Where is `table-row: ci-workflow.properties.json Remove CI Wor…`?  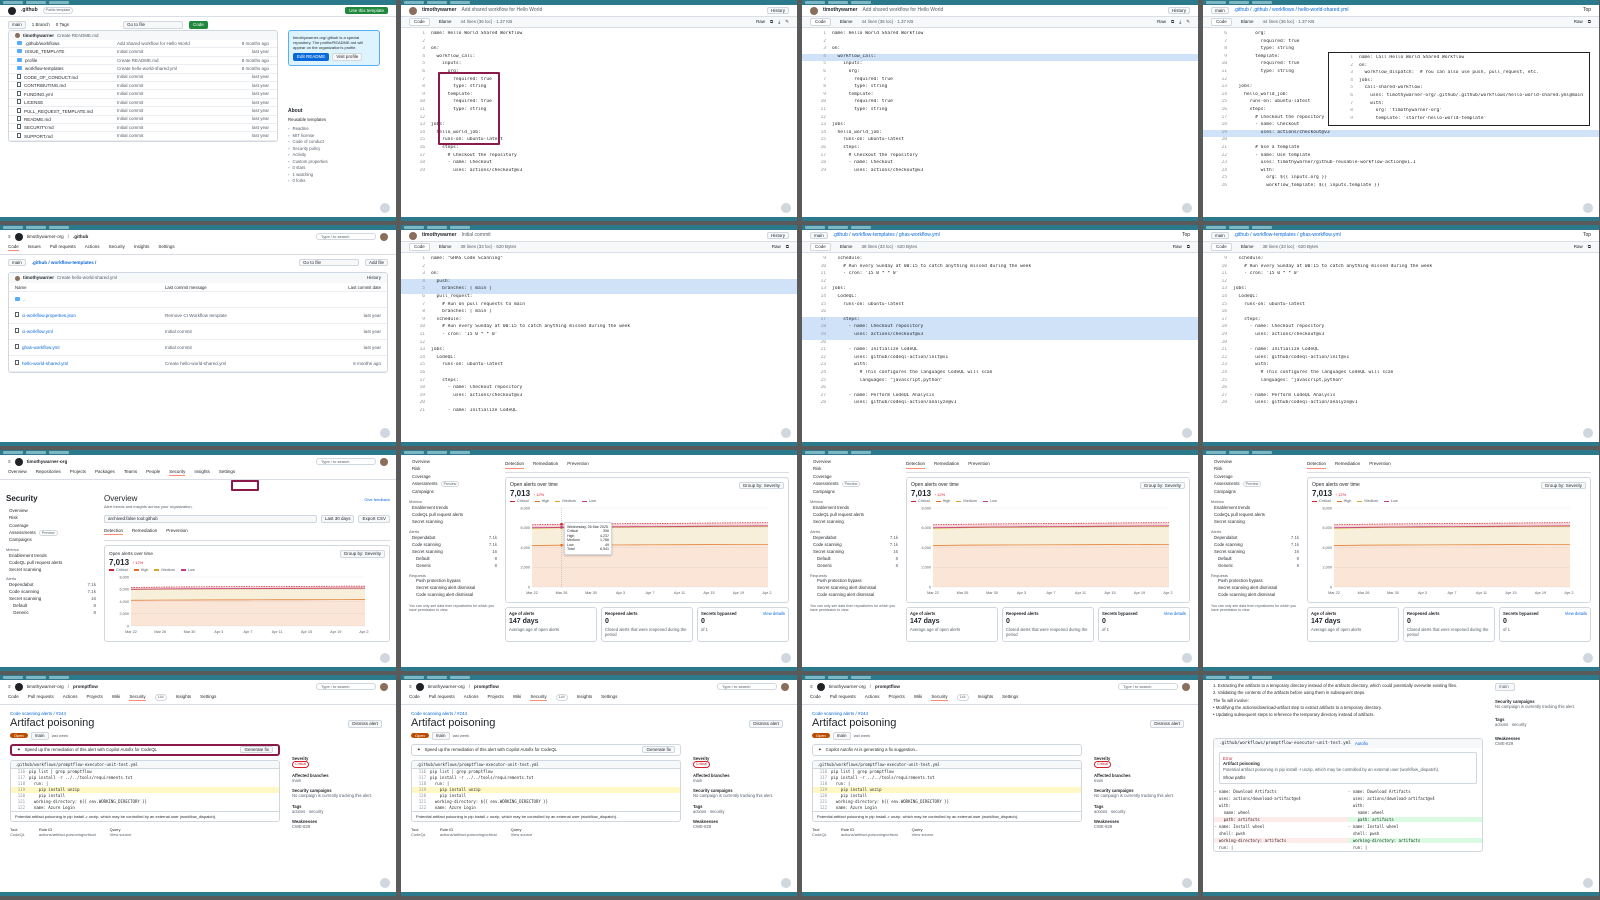 table-row: ci-workflow.properties.json Remove CI Wor… is located at coordinates (198, 316).